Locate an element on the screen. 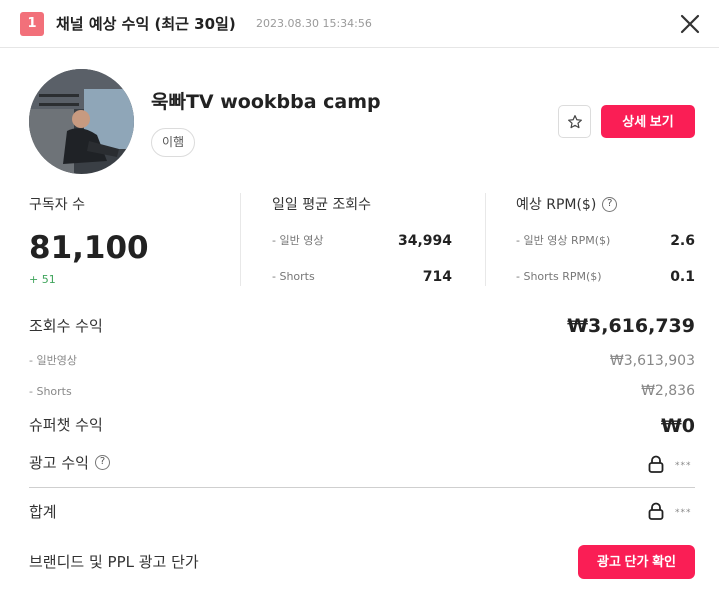 The height and width of the screenshot is (593, 719). avg-views-shorts-value: 714 is located at coordinates (437, 277).